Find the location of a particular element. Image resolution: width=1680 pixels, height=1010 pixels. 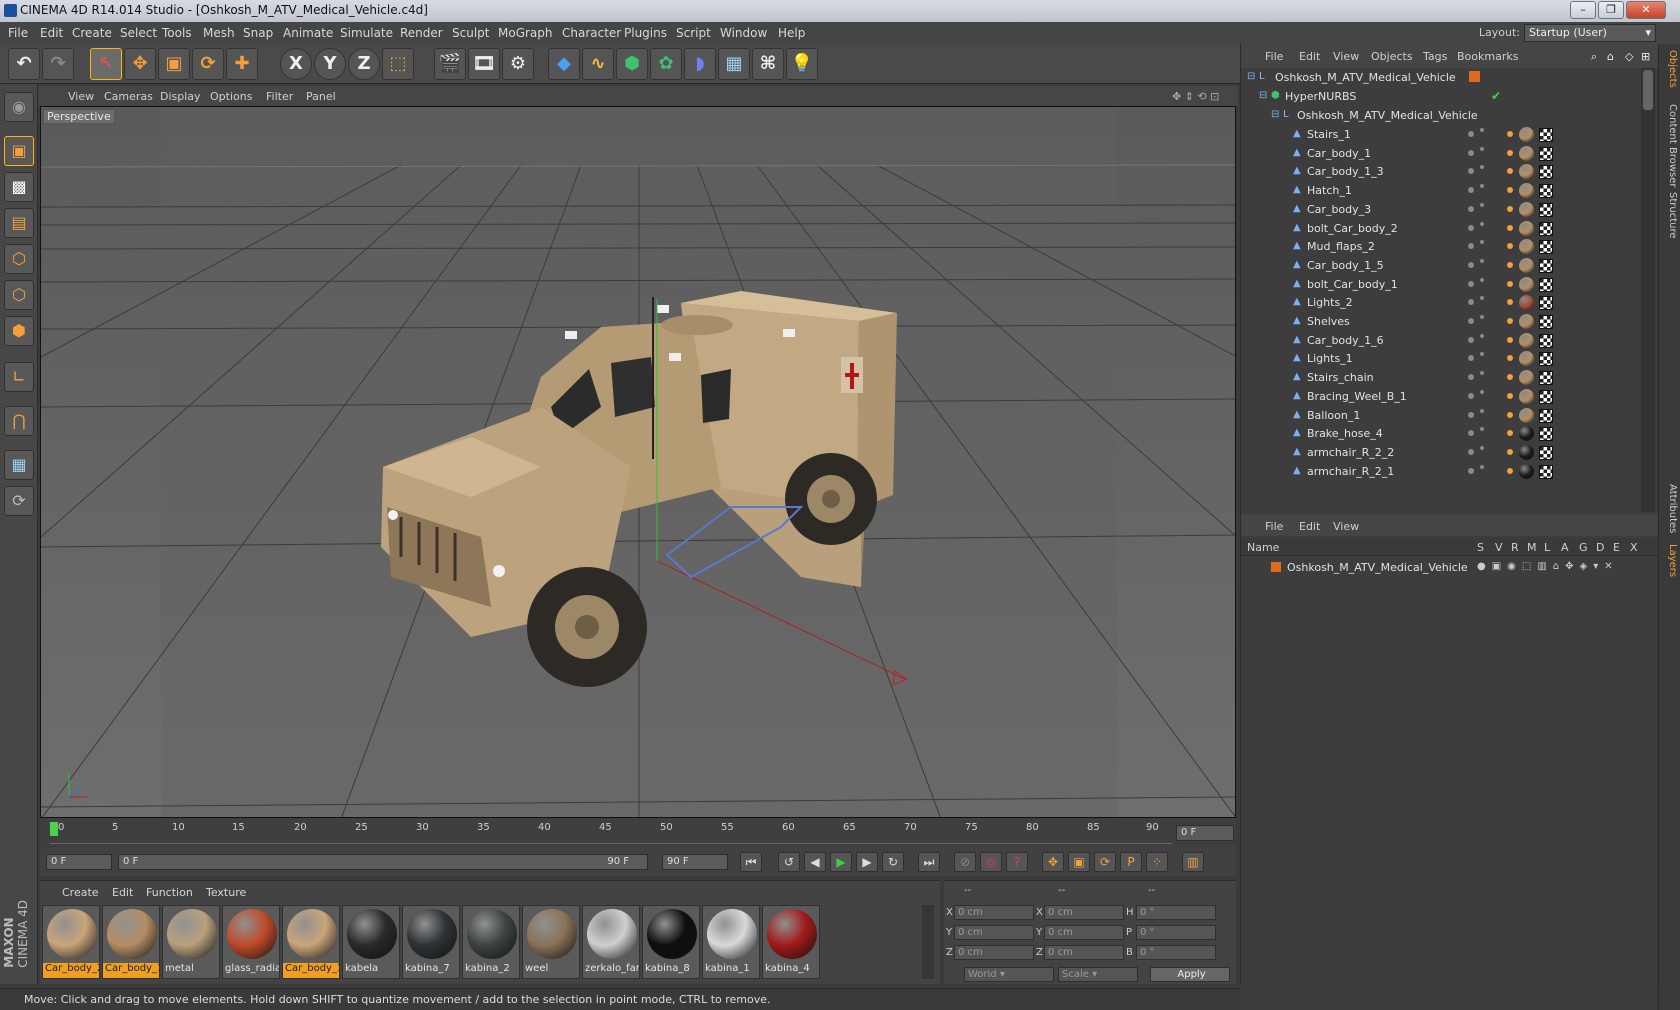

timeline-playhead is located at coordinates (54, 829).